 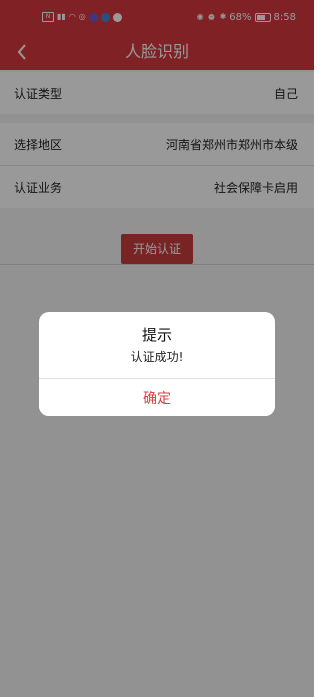 What do you see at coordinates (157, 397) in the screenshot?
I see `confirm-button: 确定` at bounding box center [157, 397].